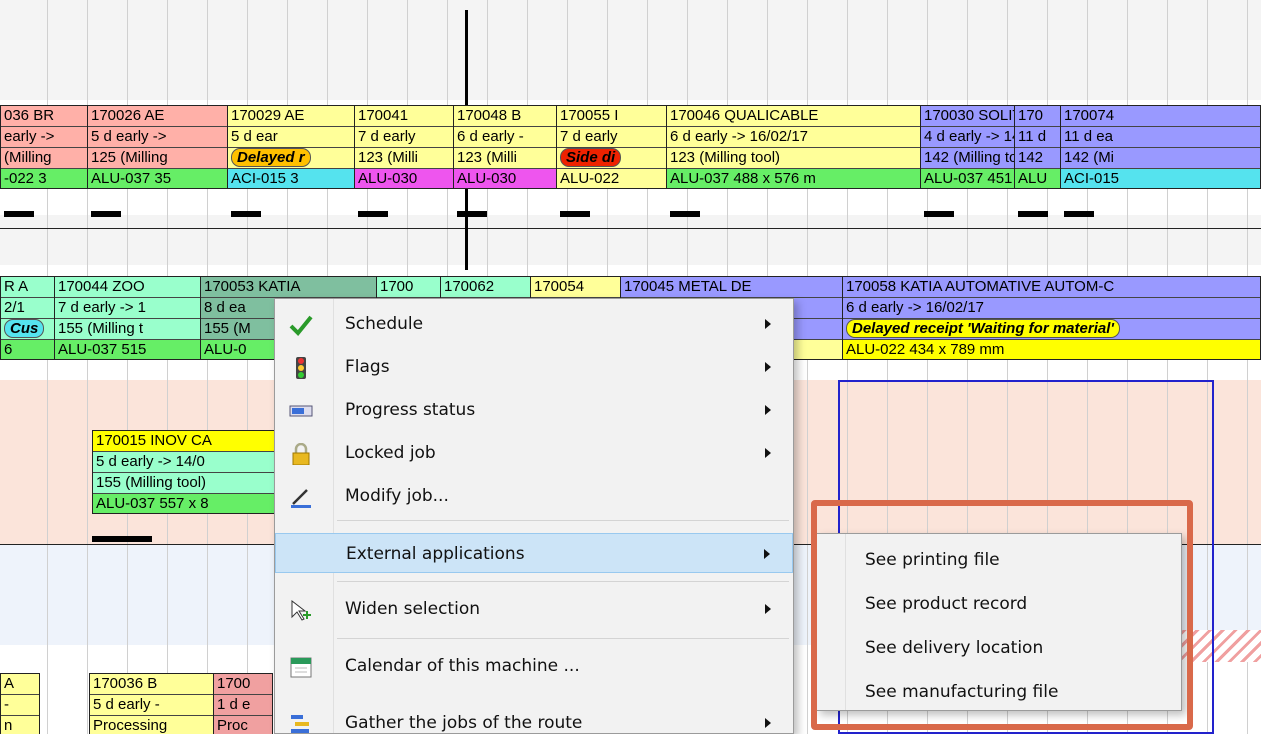  What do you see at coordinates (534, 453) in the screenshot?
I see `menu-item-locked-job: Locked job` at bounding box center [534, 453].